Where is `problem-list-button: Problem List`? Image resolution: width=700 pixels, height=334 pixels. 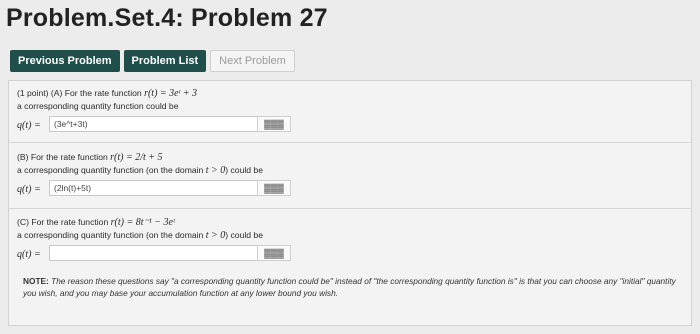
problem-list-button: Problem List is located at coordinates (165, 61).